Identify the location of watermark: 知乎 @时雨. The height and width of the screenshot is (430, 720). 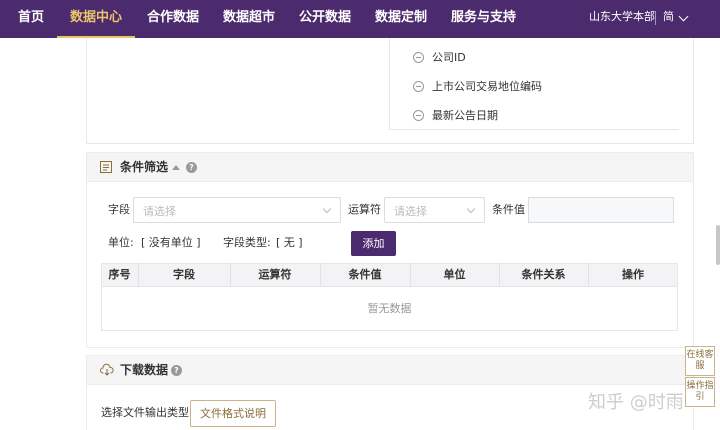
(636, 402).